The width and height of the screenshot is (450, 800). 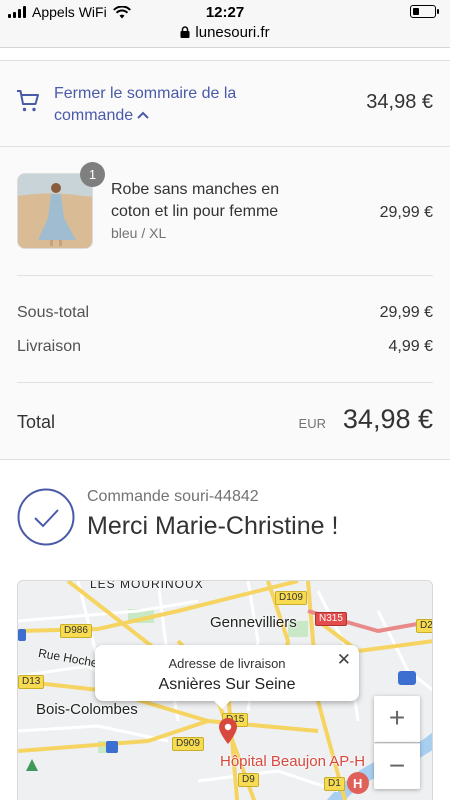 What do you see at coordinates (46, 517) in the screenshot?
I see `checkmark-circle-icon` at bounding box center [46, 517].